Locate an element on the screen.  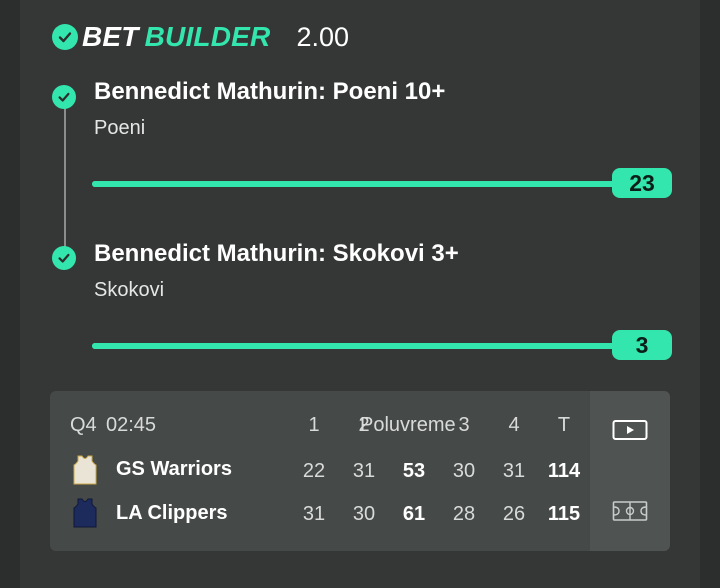
play-video-button is located at coordinates (630, 430).